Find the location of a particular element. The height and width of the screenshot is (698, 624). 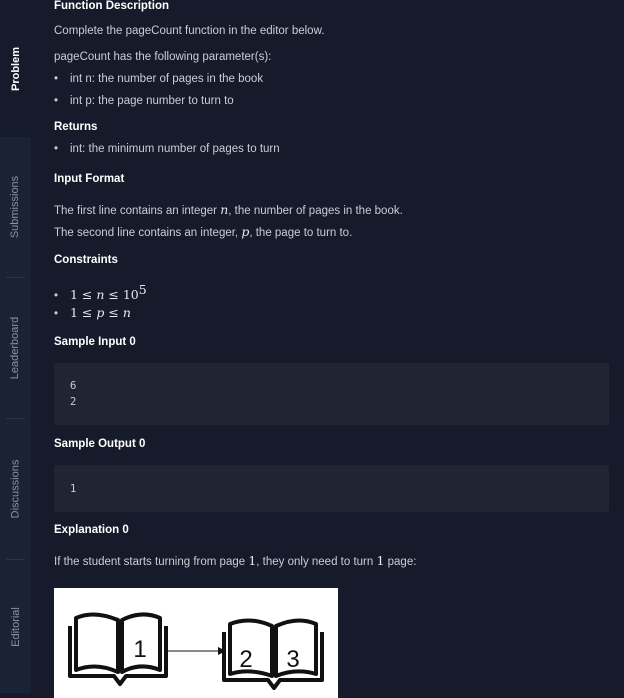

math-var: n is located at coordinates (126, 312).